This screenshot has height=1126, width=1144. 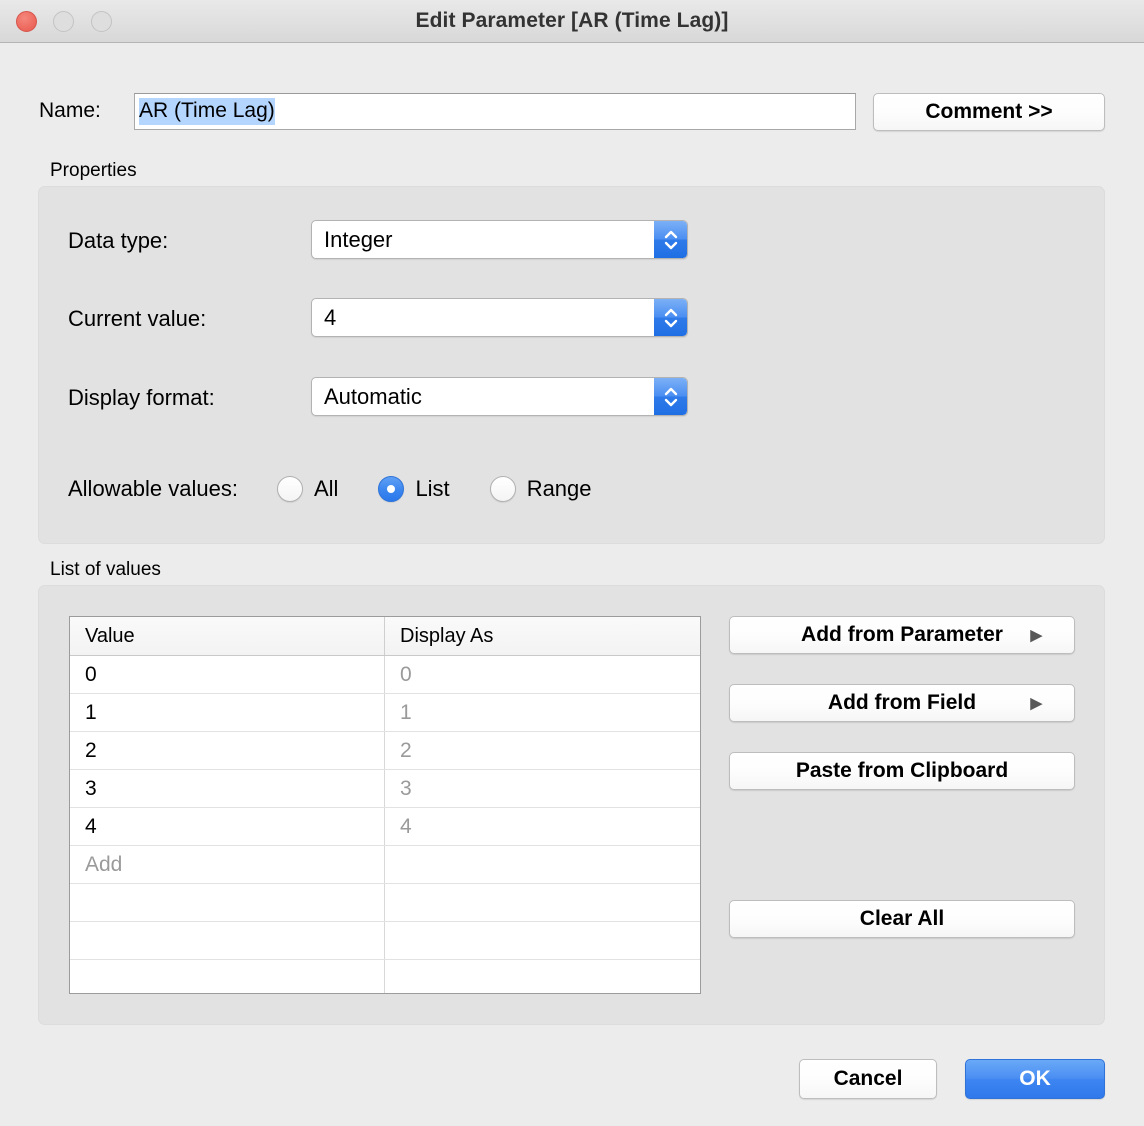 I want to click on add-from-parameter-label: Add from Parameter, so click(x=902, y=634).